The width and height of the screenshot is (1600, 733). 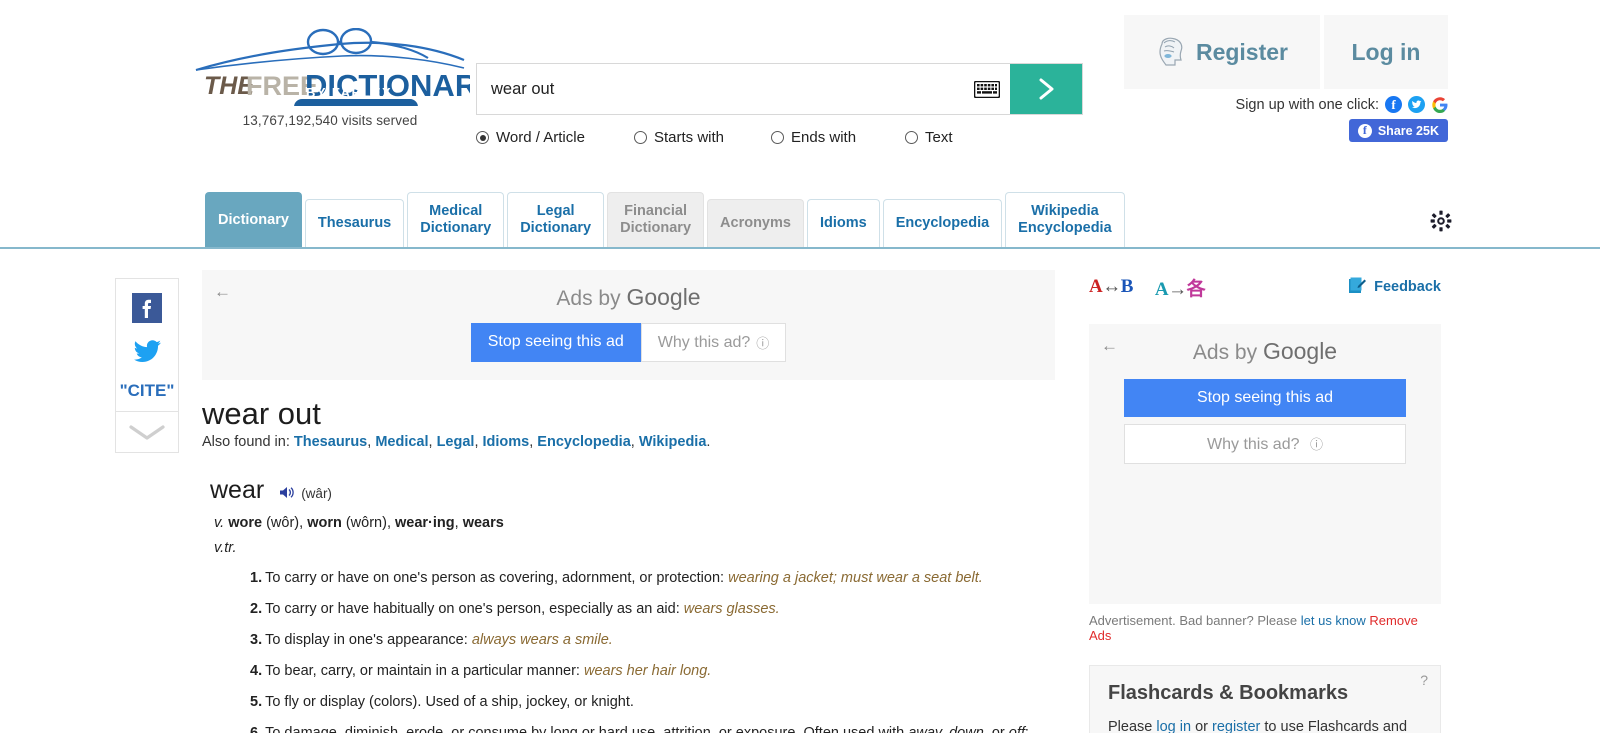 I want to click on also-link-idioms: Idioms, so click(x=506, y=442).